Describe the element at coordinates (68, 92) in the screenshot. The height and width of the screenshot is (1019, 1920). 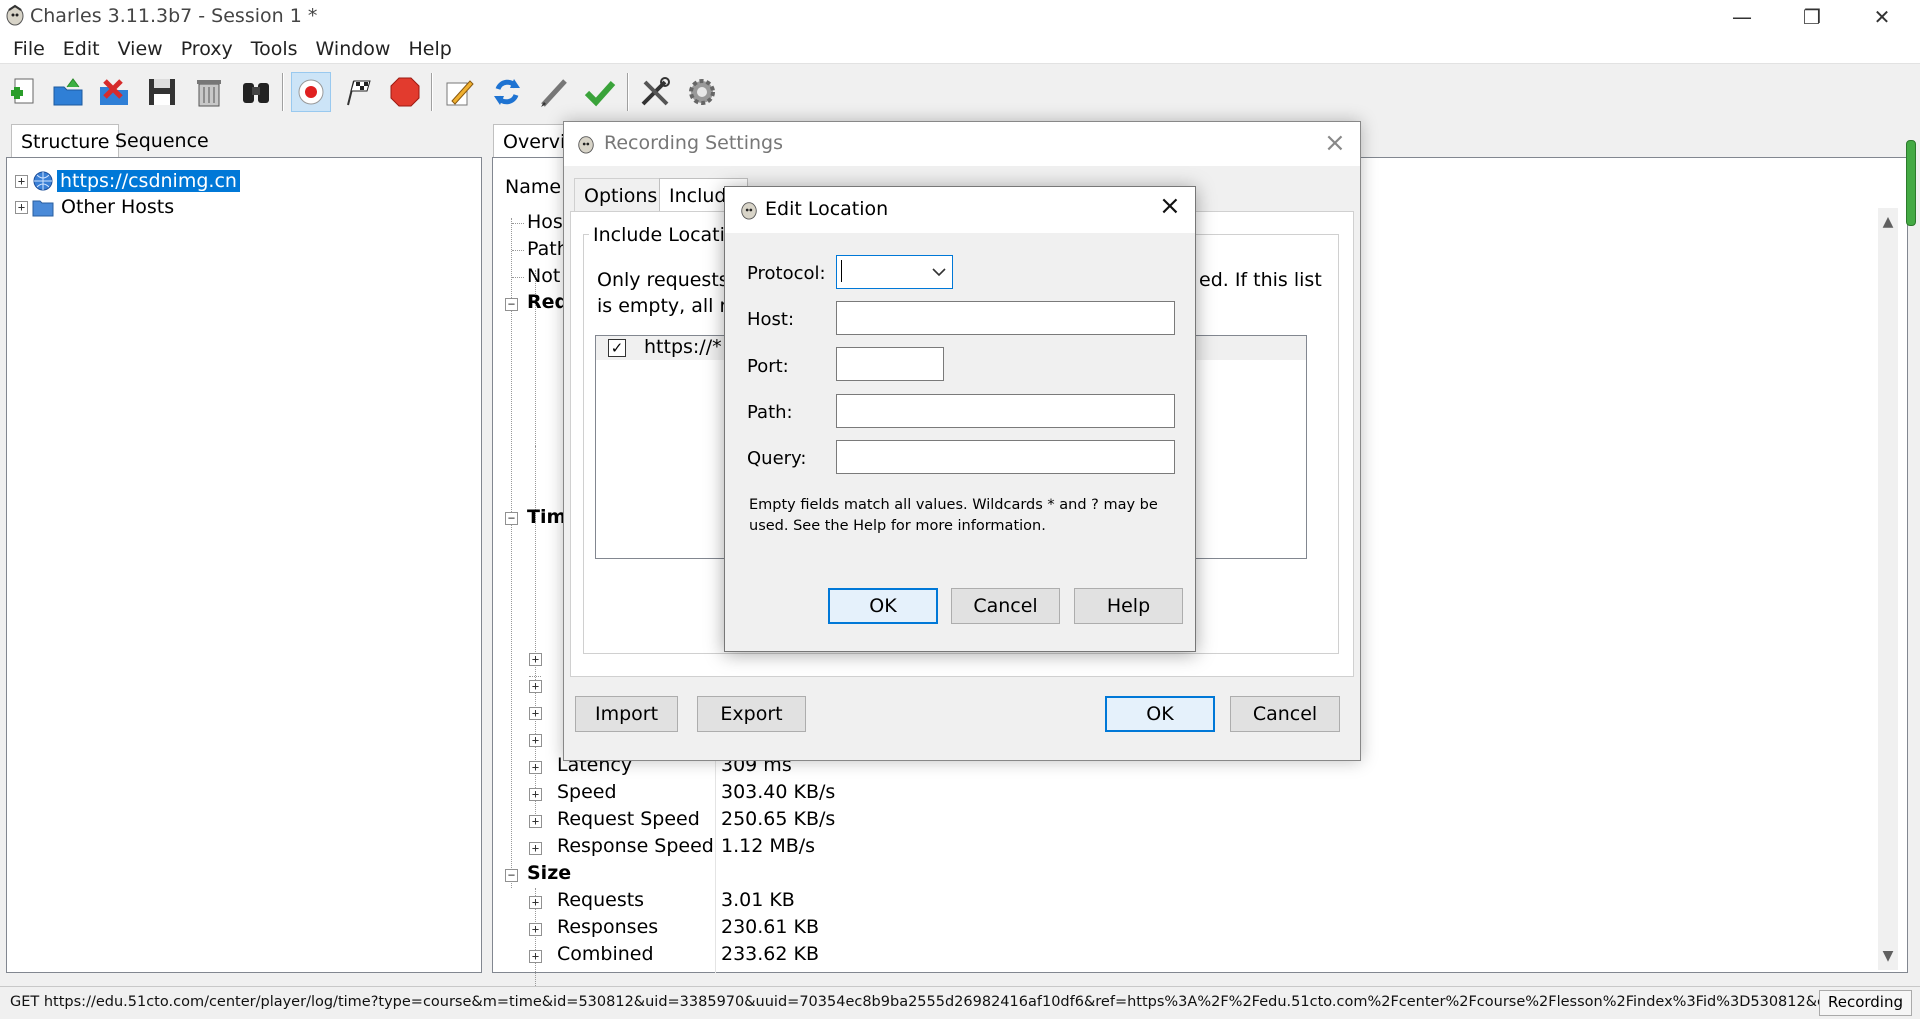
I see `open-session-button` at that location.